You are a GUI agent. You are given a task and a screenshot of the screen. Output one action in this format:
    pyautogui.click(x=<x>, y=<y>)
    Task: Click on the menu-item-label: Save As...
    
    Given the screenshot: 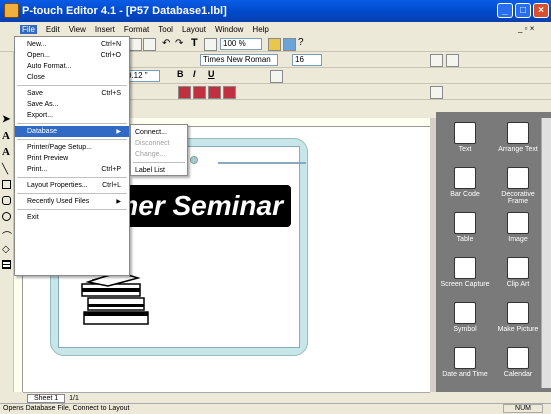 What is the action you would take?
    pyautogui.click(x=43, y=104)
    